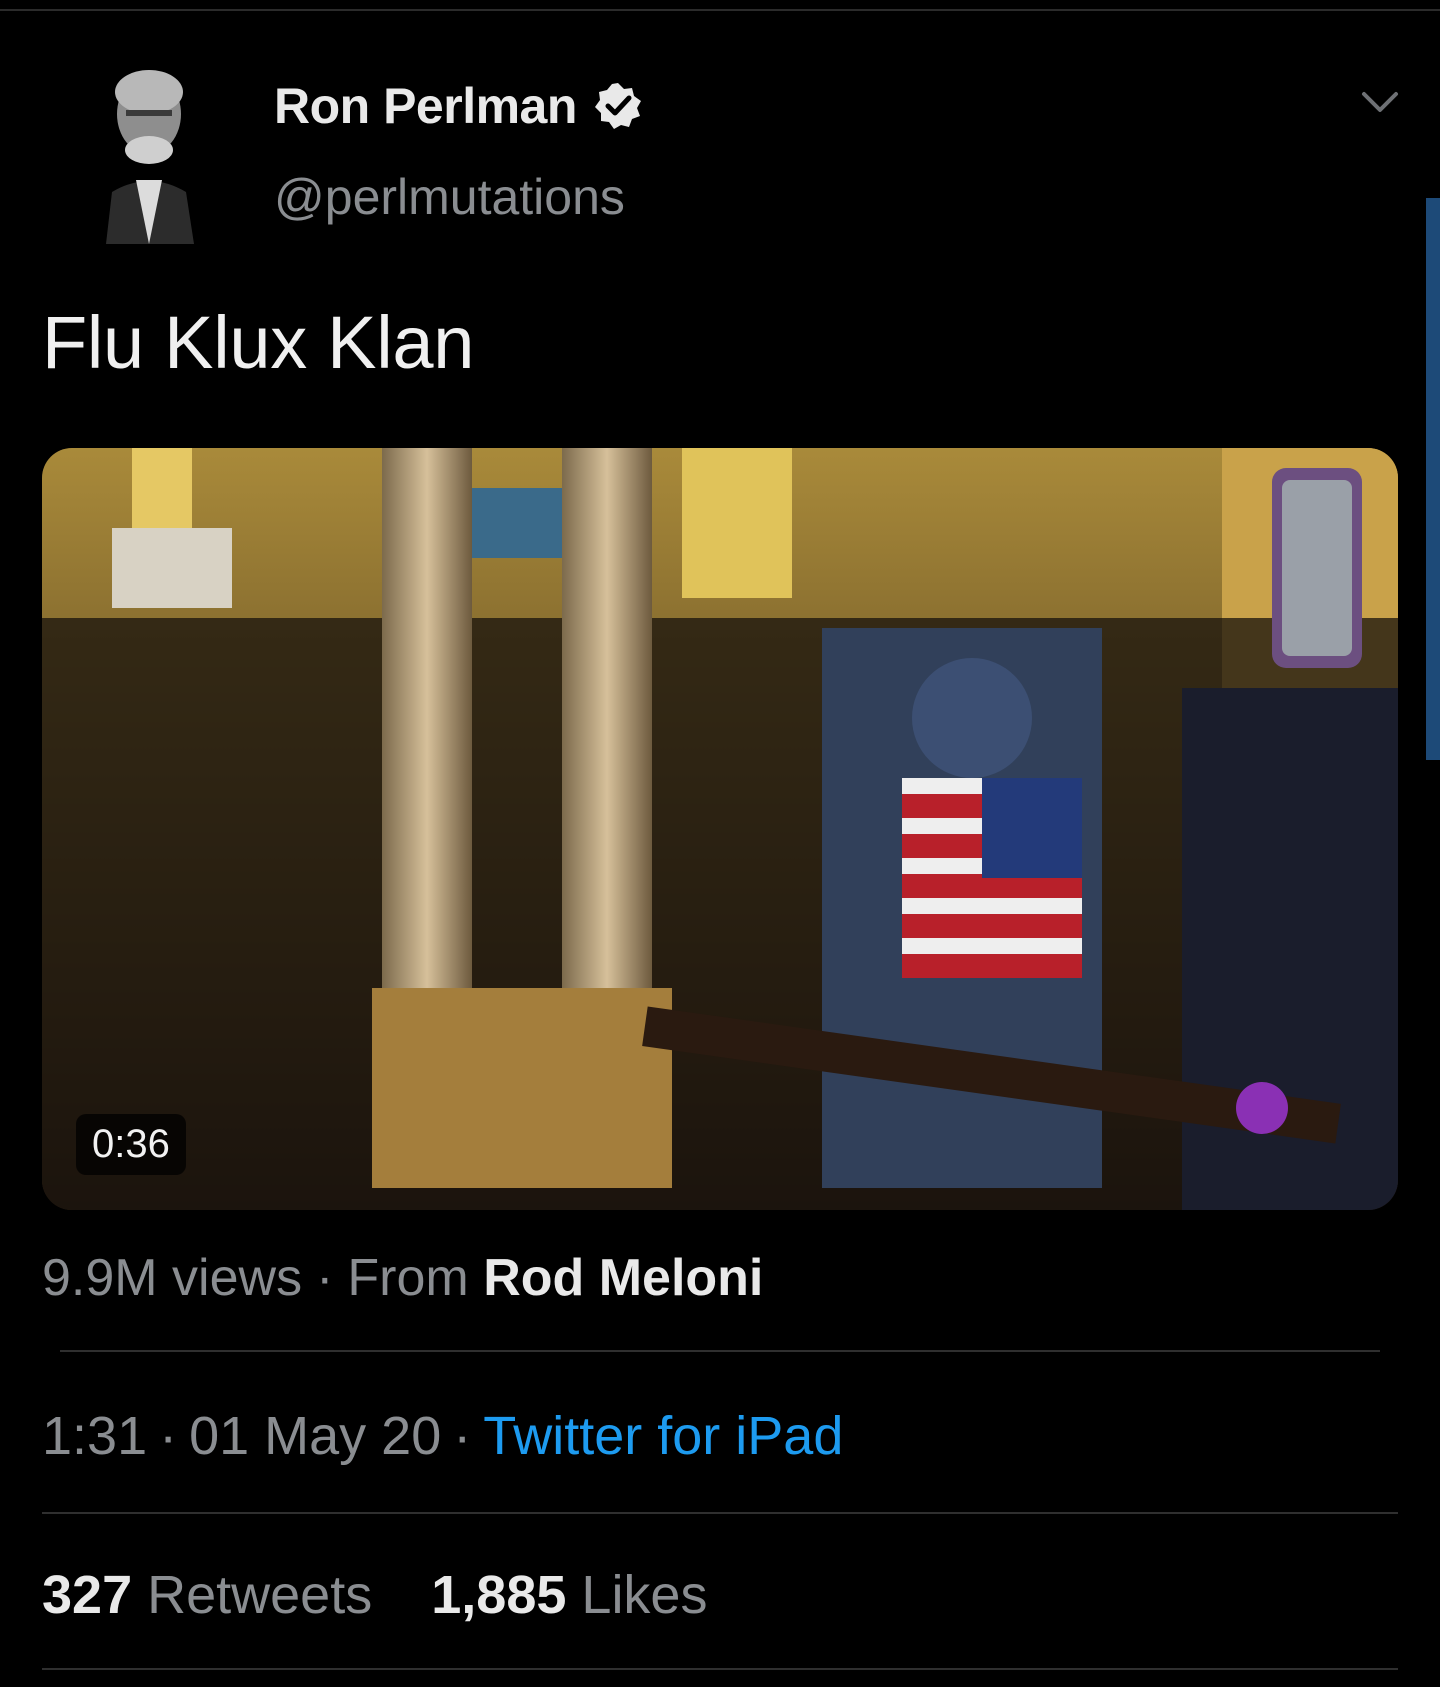 Image resolution: width=1440 pixels, height=1687 pixels. I want to click on avatar, so click(149, 148).